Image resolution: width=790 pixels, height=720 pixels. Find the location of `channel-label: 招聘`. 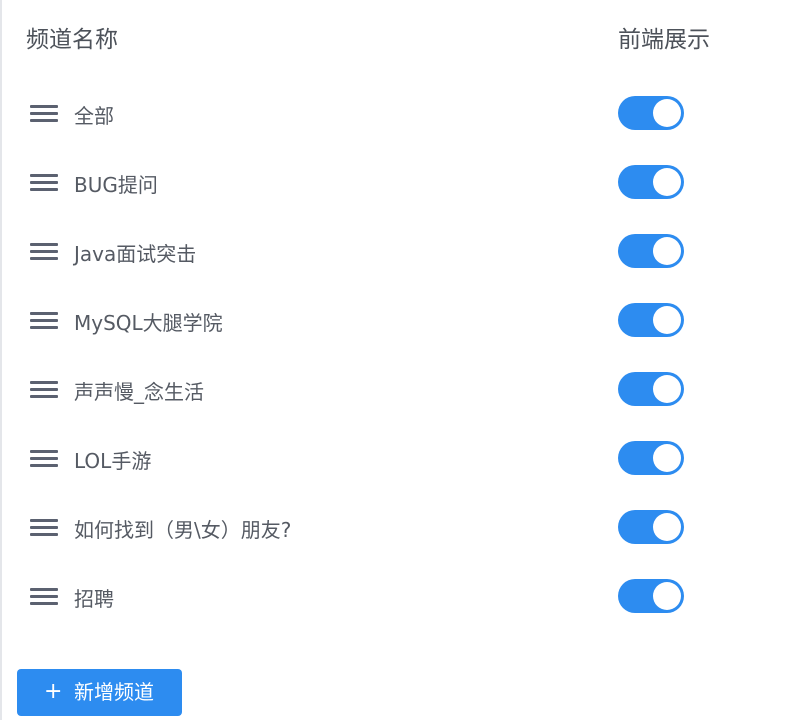

channel-label: 招聘 is located at coordinates (94, 599).